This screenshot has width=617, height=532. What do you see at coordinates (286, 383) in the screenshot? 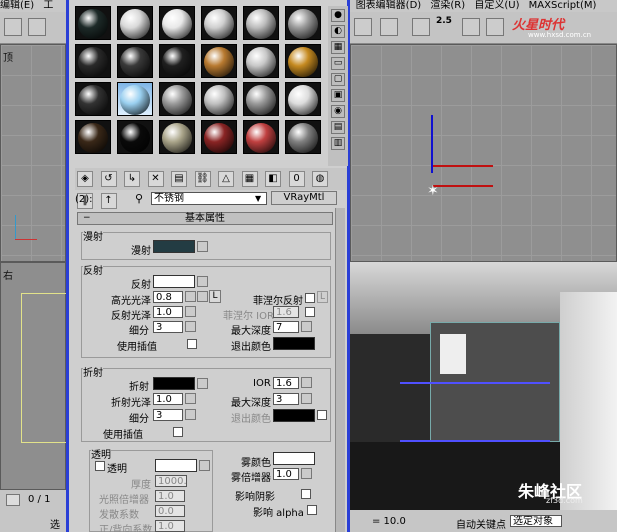
I see `ior-field: 1.6` at bounding box center [286, 383].